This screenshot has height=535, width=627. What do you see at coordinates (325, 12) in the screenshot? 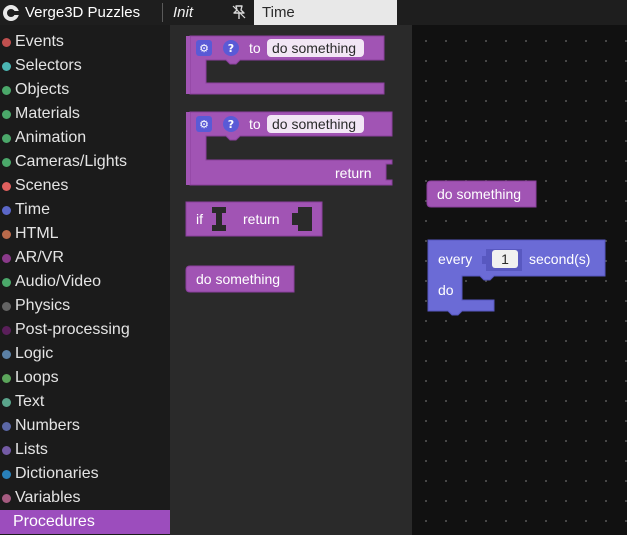
I see `tab-time: Time` at bounding box center [325, 12].